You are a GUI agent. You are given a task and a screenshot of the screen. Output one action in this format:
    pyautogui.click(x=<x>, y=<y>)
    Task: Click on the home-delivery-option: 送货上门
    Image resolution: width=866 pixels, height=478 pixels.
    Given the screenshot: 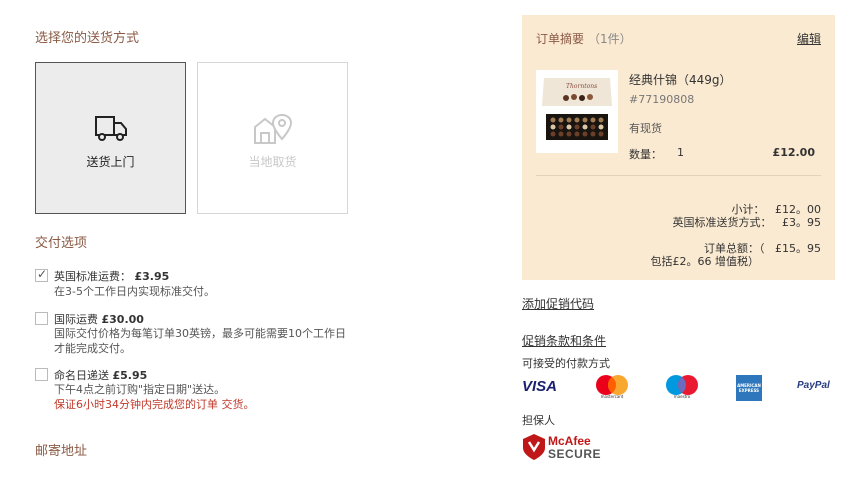 What is the action you would take?
    pyautogui.click(x=110, y=138)
    